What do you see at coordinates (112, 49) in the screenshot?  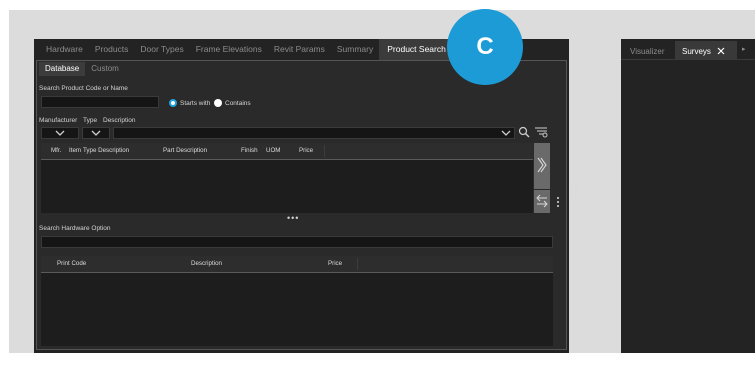 I see `tab-products: Products` at bounding box center [112, 49].